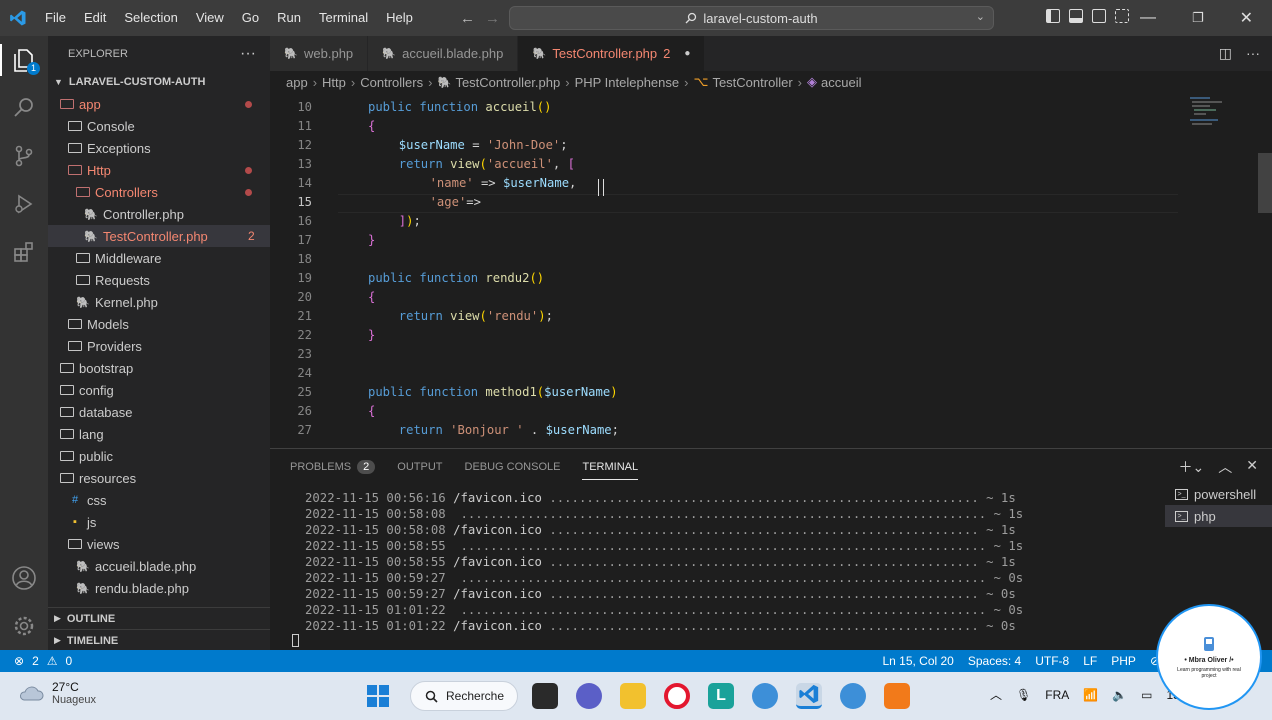  What do you see at coordinates (159, 324) in the screenshot?
I see `tree-item: Models` at bounding box center [159, 324].